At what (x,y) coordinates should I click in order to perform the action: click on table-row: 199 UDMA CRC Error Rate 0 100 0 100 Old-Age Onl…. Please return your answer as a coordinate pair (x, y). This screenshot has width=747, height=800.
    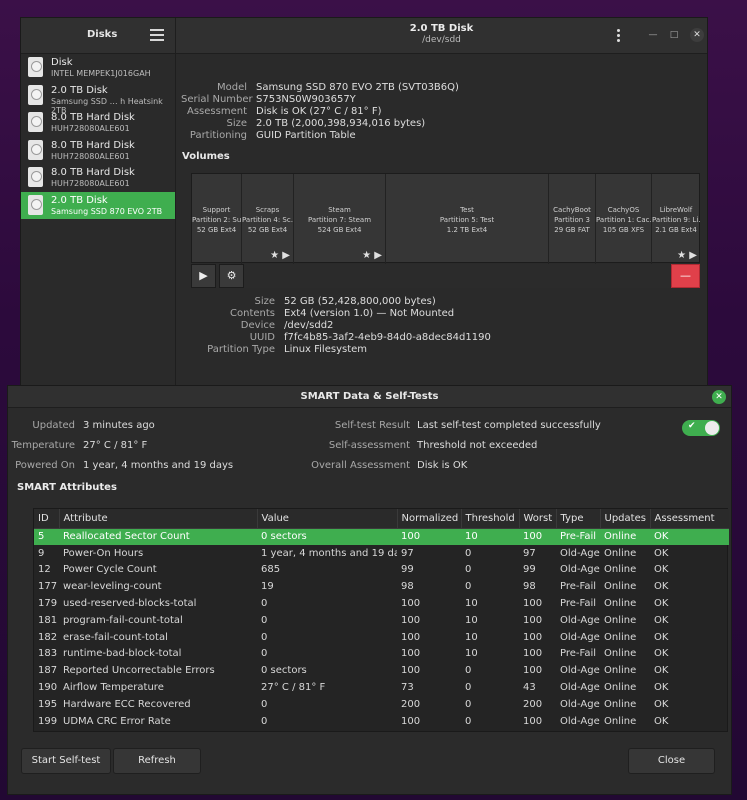
    Looking at the image, I should click on (381, 721).